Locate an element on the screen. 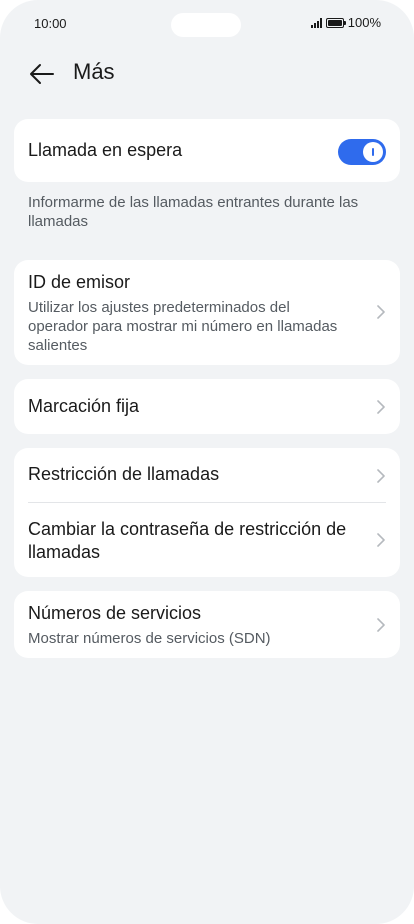 The height and width of the screenshot is (924, 414). call-waiting-label: Llamada en espera is located at coordinates (105, 150).